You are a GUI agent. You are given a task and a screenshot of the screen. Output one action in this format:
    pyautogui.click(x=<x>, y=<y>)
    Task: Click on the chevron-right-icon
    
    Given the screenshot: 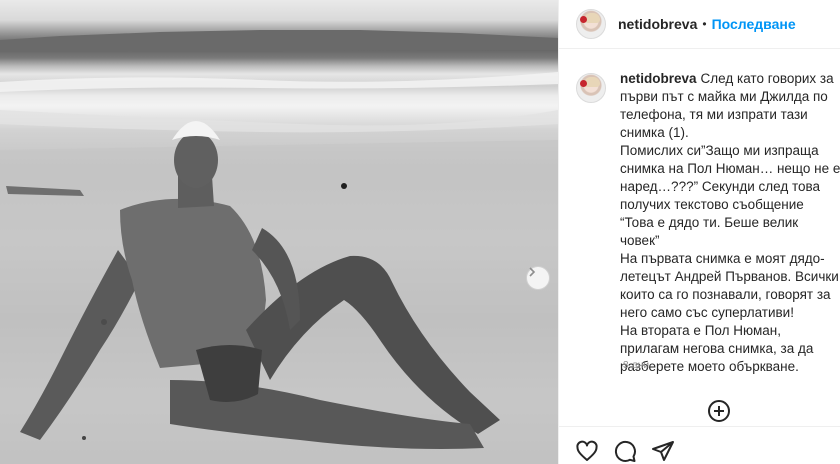 What is the action you would take?
    pyautogui.click(x=532, y=272)
    